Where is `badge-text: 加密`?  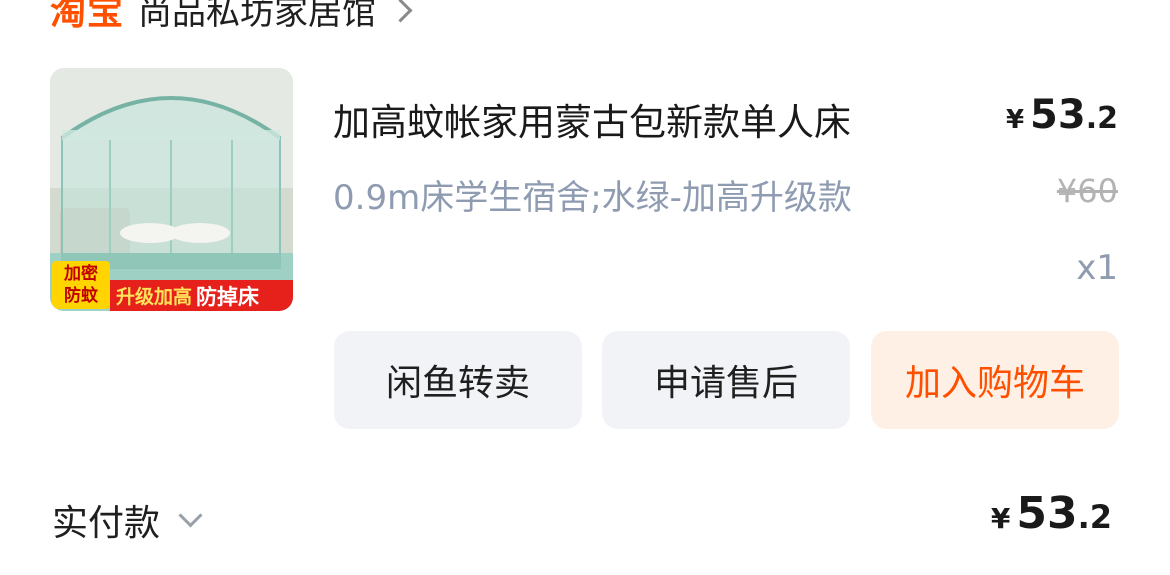 badge-text: 加密 is located at coordinates (81, 274).